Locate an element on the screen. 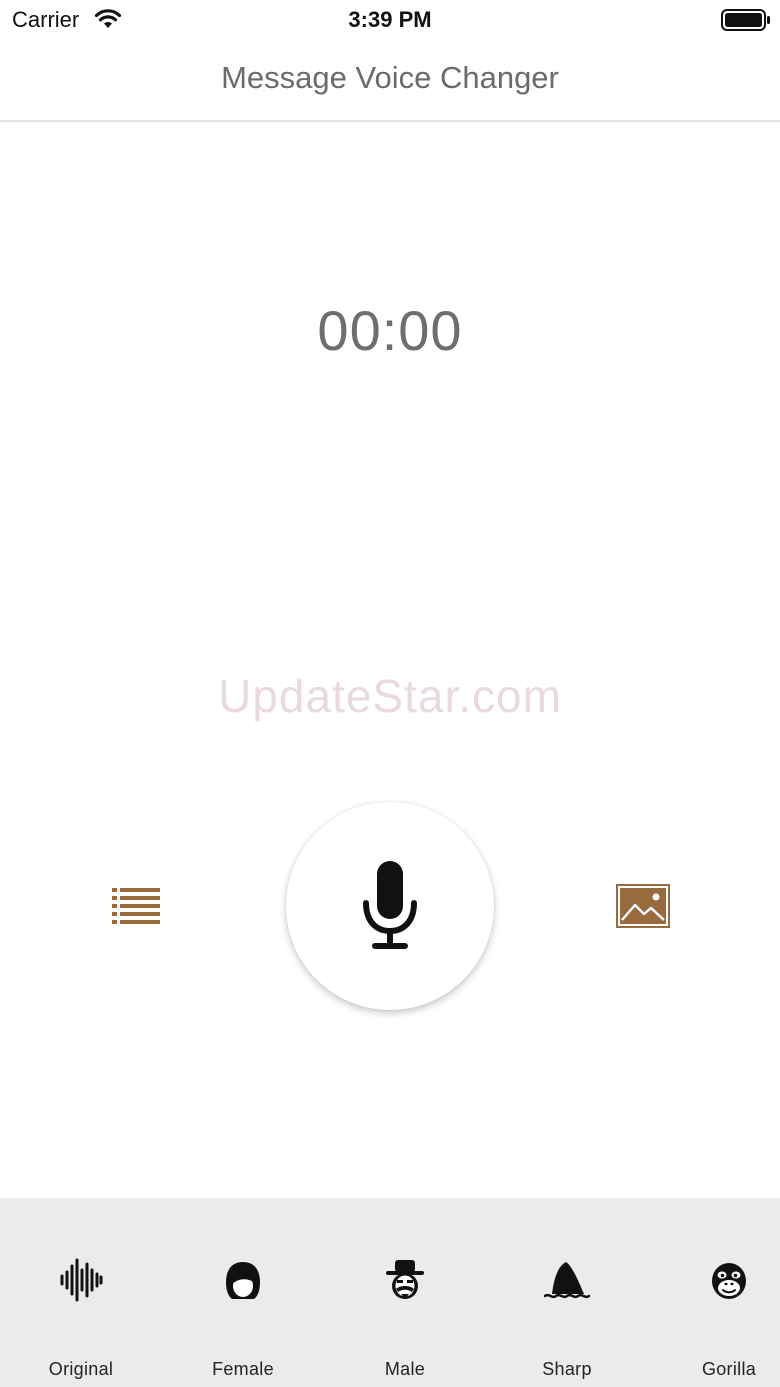 This screenshot has width=780, height=1387. effect-male: Male is located at coordinates (405, 1292).